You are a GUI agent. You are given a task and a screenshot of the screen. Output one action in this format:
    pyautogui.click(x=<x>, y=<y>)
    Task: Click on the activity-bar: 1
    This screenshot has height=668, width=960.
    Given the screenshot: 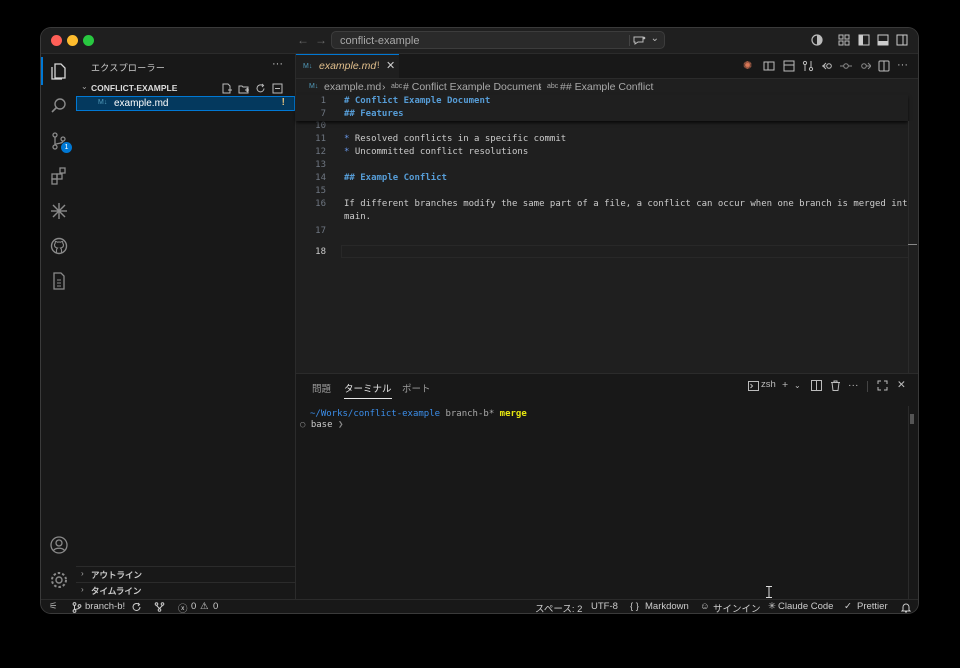 What is the action you would take?
    pyautogui.click(x=59, y=326)
    